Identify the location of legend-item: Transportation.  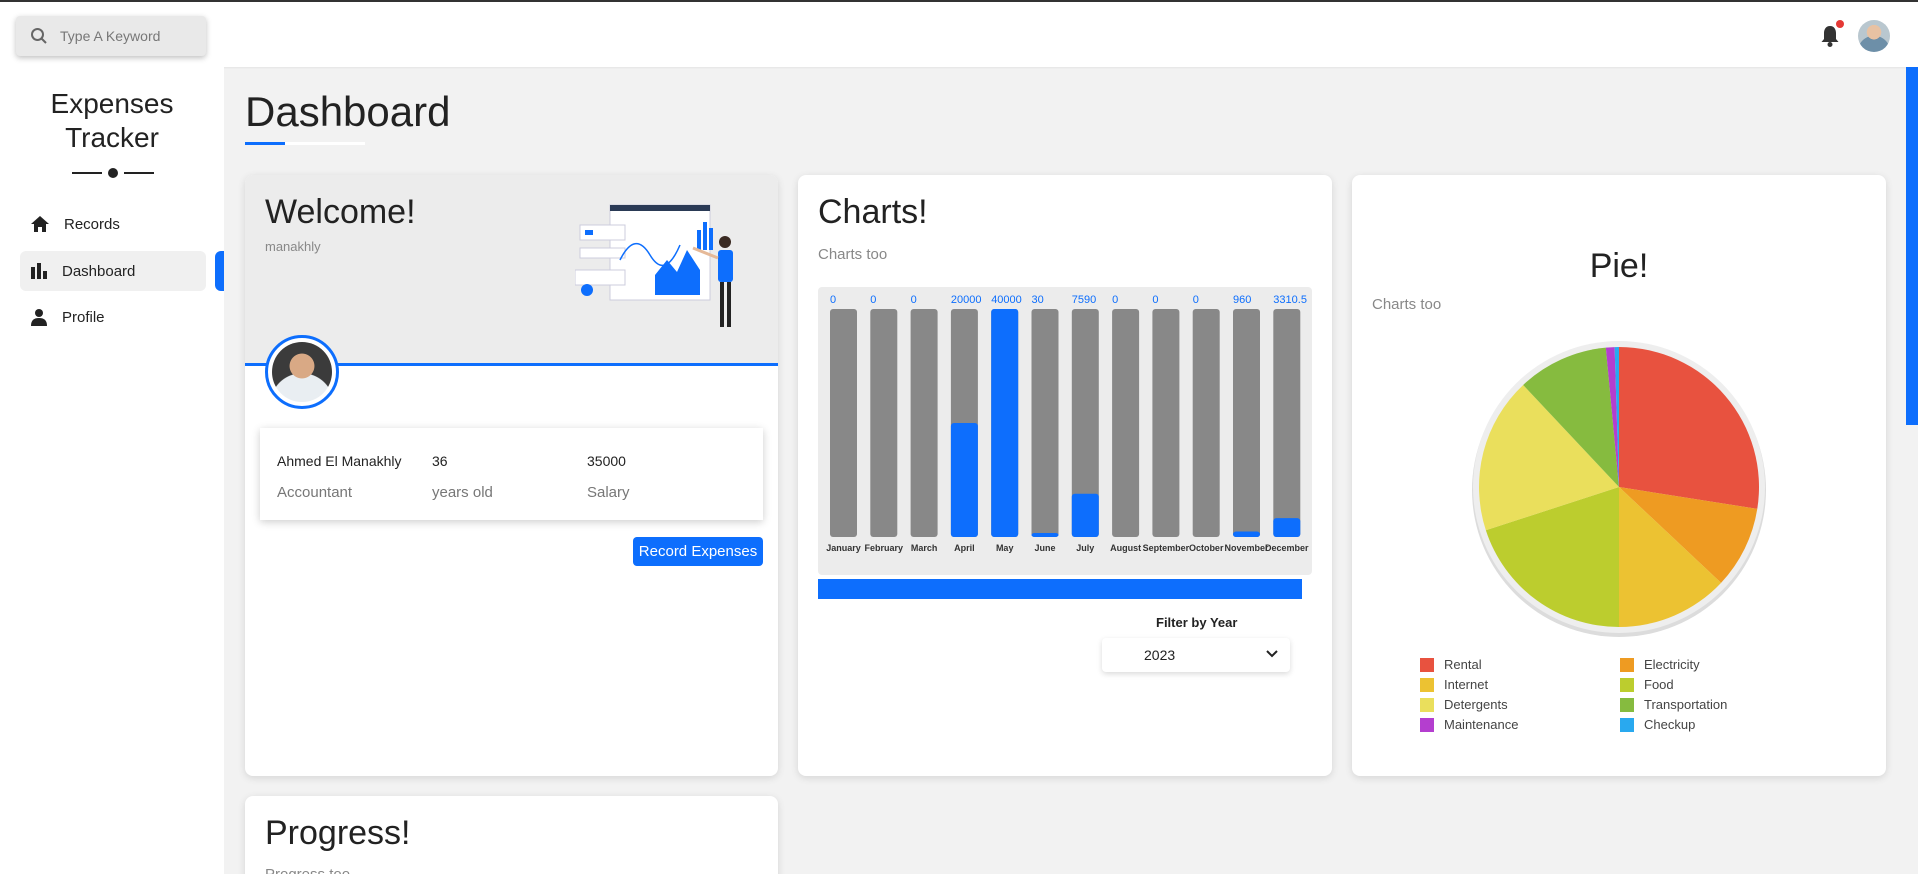
(1673, 704).